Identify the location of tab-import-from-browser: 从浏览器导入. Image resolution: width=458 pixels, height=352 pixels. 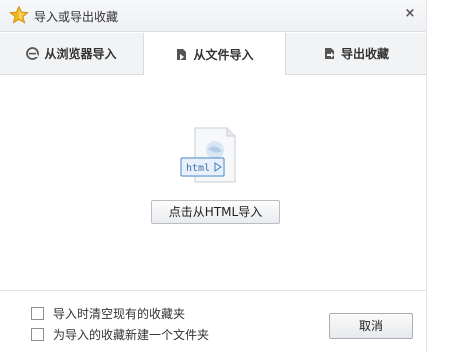
(71, 53).